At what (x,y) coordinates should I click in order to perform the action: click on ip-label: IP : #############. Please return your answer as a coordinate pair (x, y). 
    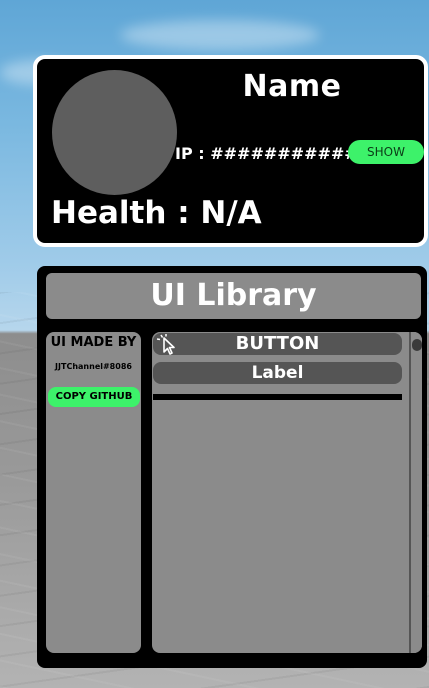
    Looking at the image, I should click on (264, 153).